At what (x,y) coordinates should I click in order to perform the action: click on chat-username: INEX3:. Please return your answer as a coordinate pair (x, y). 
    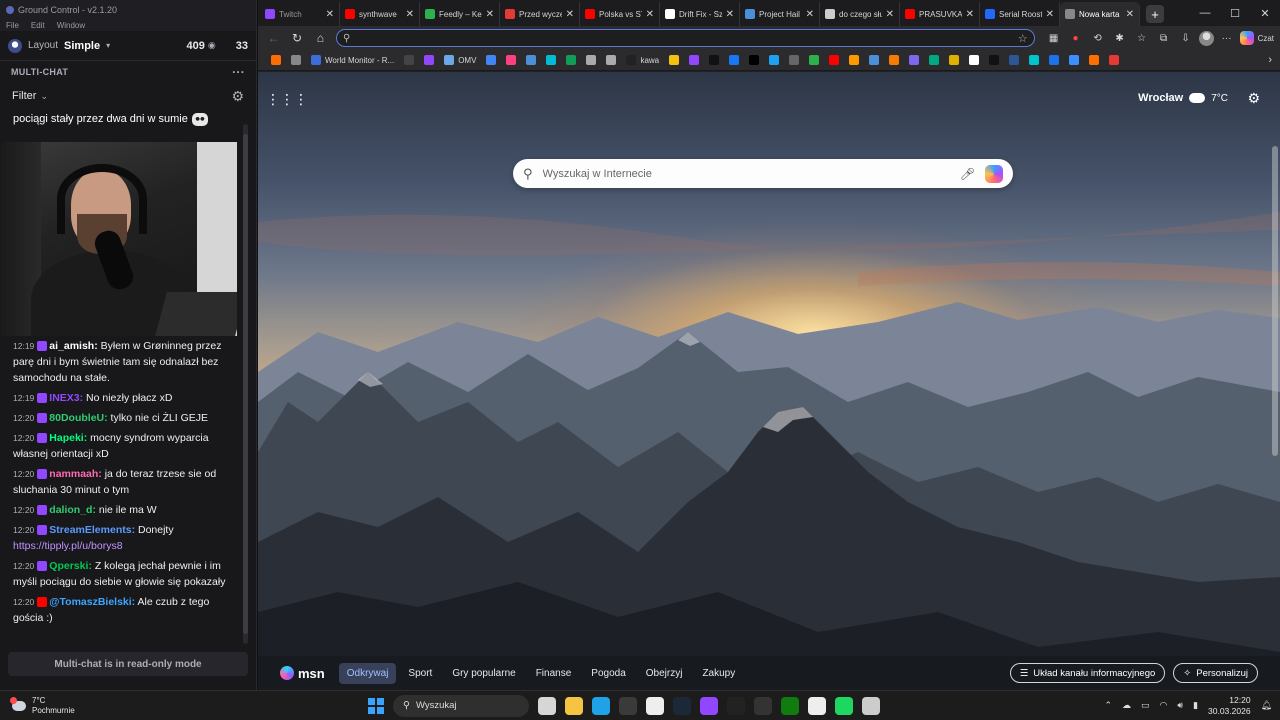
    Looking at the image, I should click on (66, 398).